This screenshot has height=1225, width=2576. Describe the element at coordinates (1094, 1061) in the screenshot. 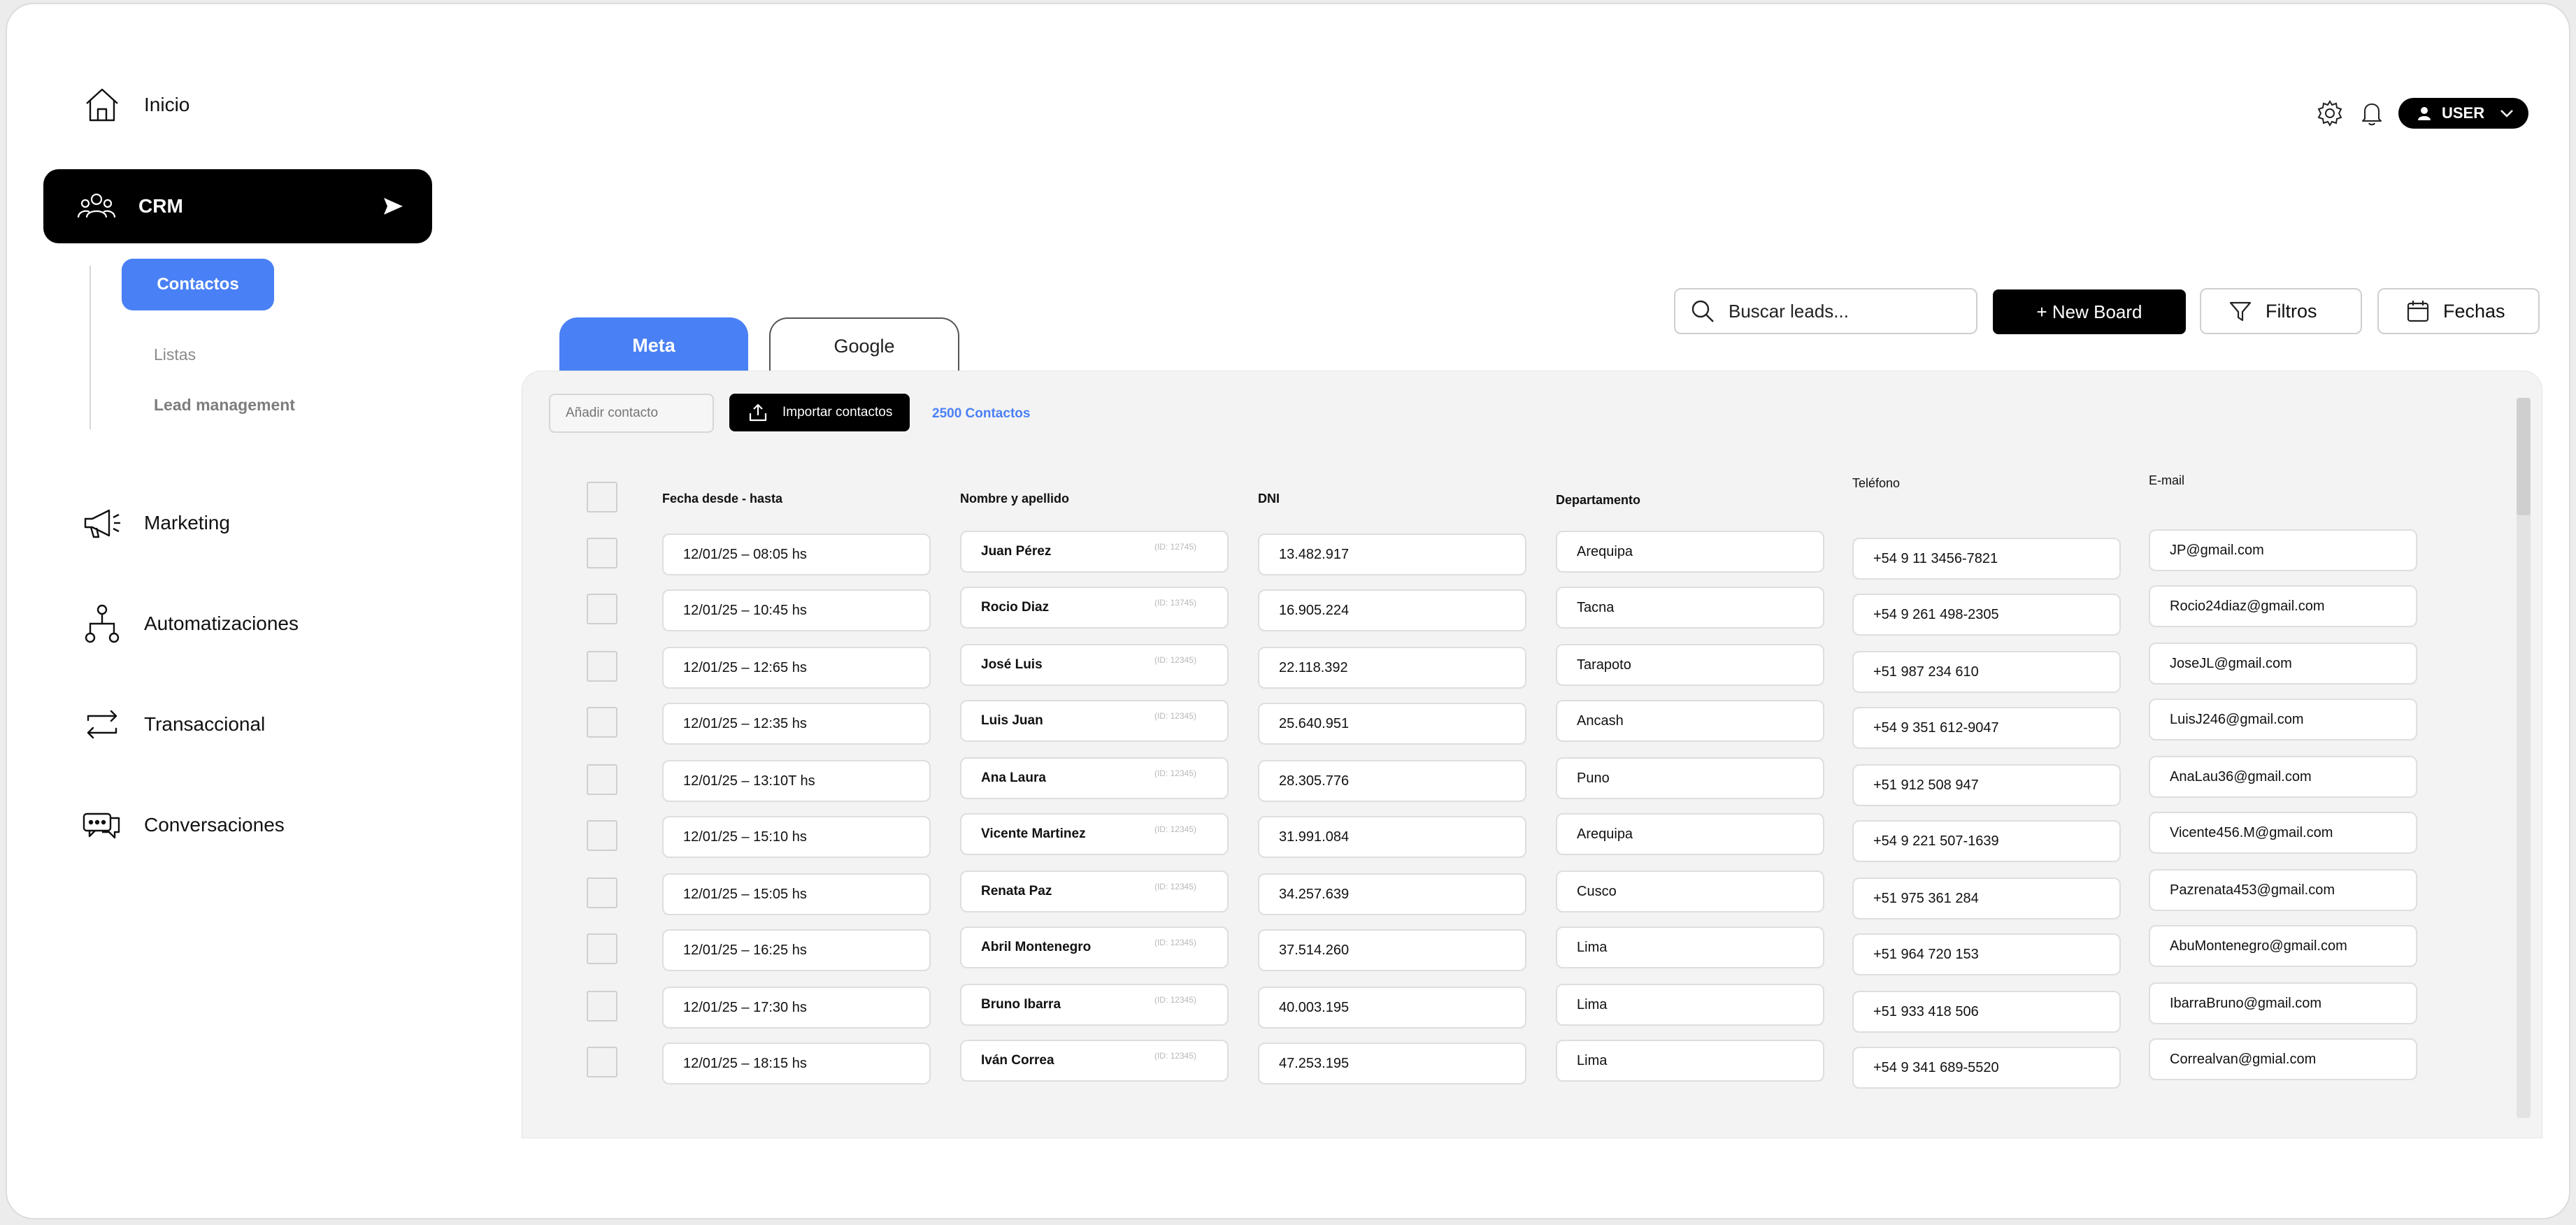

I see `cell-nombre: Iván Correa (ID: 12345)` at that location.